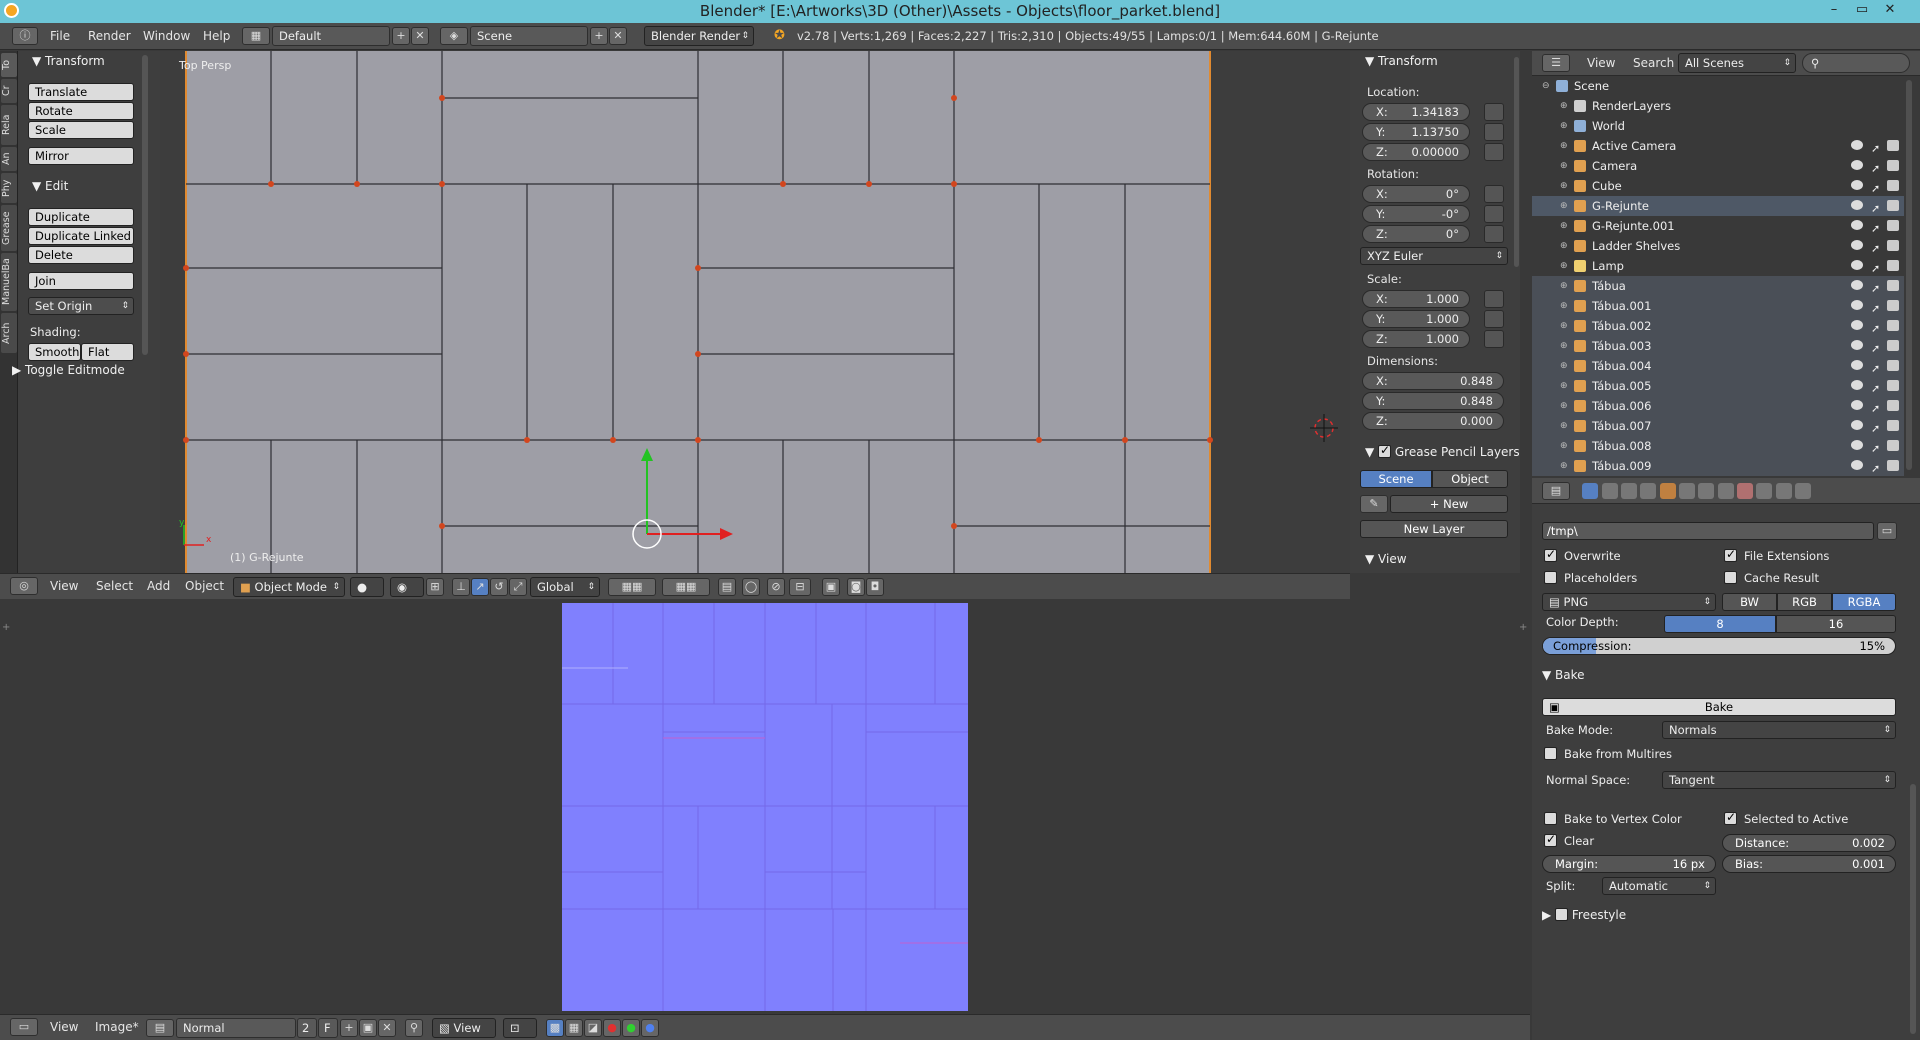  Describe the element at coordinates (1629, 864) in the screenshot. I see `margin-field: Margin: 16 px` at that location.